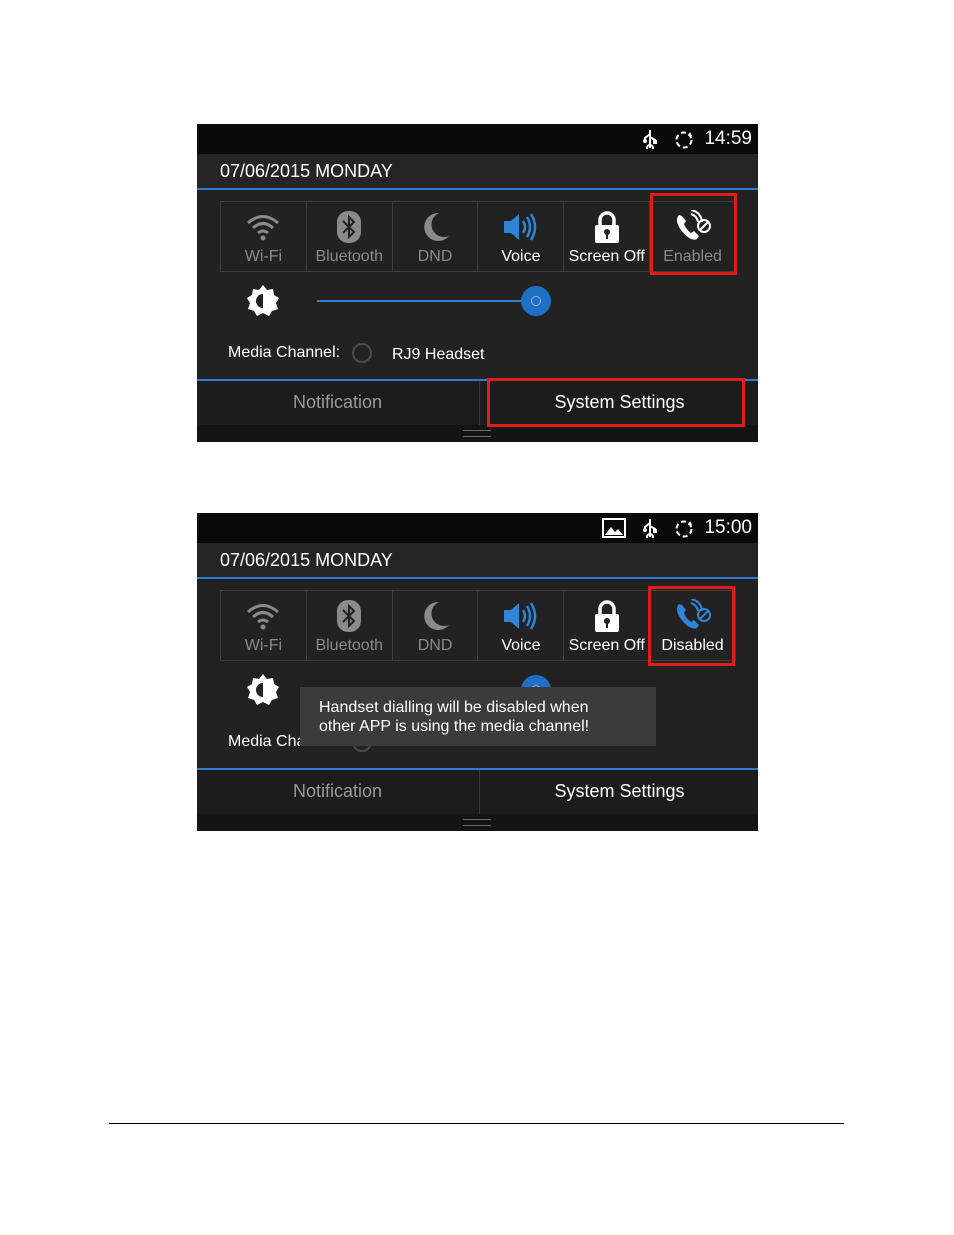 The image size is (954, 1235). Describe the element at coordinates (614, 530) in the screenshot. I see `picture-icon` at that location.